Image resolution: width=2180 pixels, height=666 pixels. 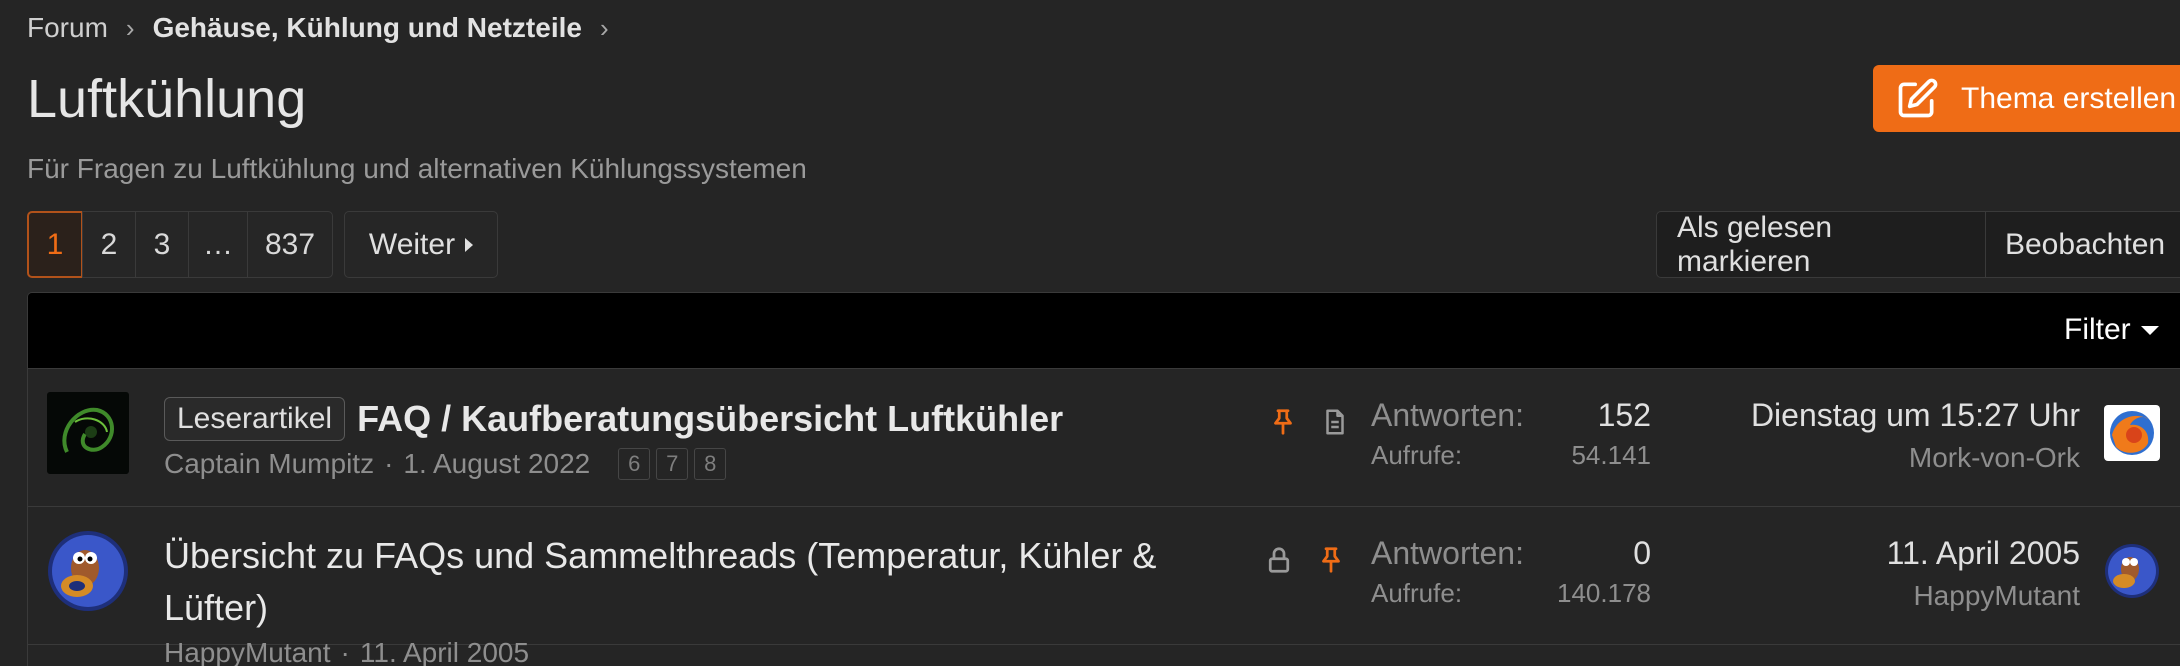 I want to click on replies-count: 152, so click(x=1624, y=415).